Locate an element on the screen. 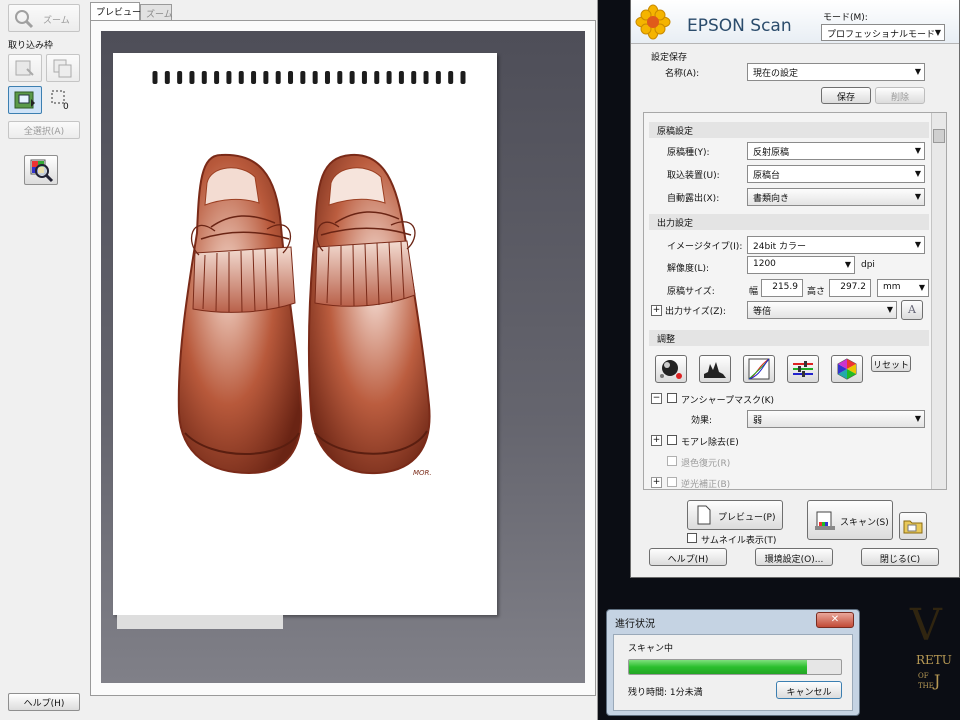 This screenshot has height=720, width=960. document-section-header: 原稿設定 is located at coordinates (789, 130).